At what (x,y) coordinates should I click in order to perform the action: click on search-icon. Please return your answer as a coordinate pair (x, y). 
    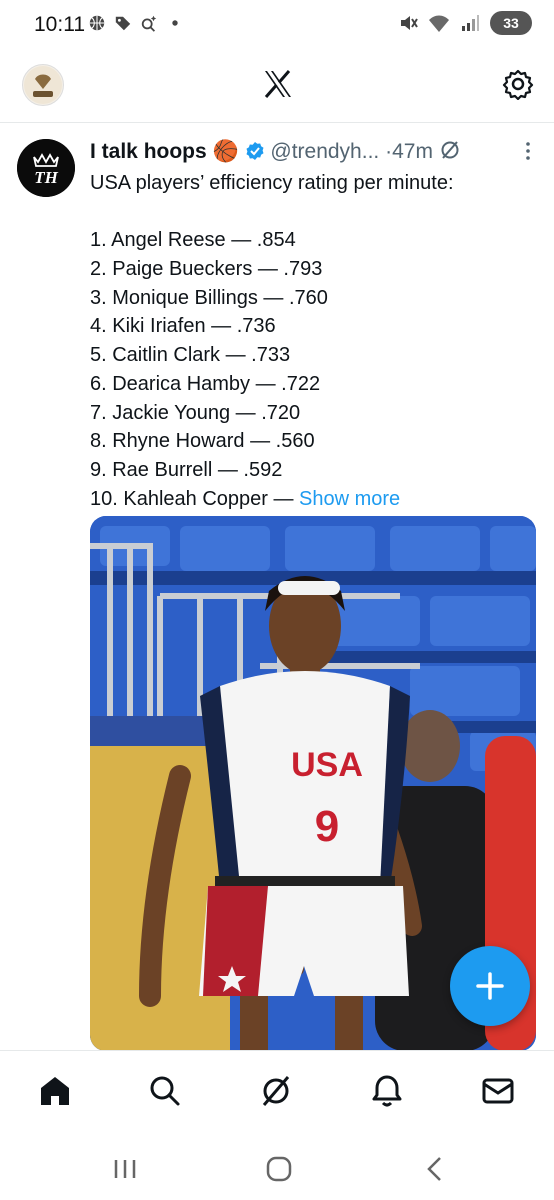
    Looking at the image, I should click on (165, 1091).